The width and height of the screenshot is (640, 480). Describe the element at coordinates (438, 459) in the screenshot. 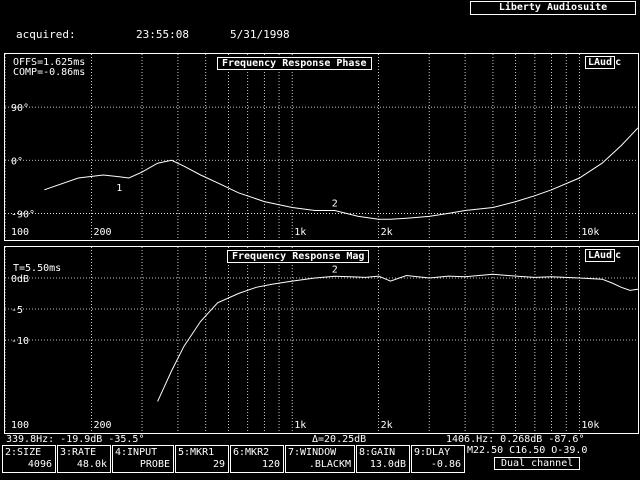

I see `delay-key: 9:DLAY -0.86` at that location.